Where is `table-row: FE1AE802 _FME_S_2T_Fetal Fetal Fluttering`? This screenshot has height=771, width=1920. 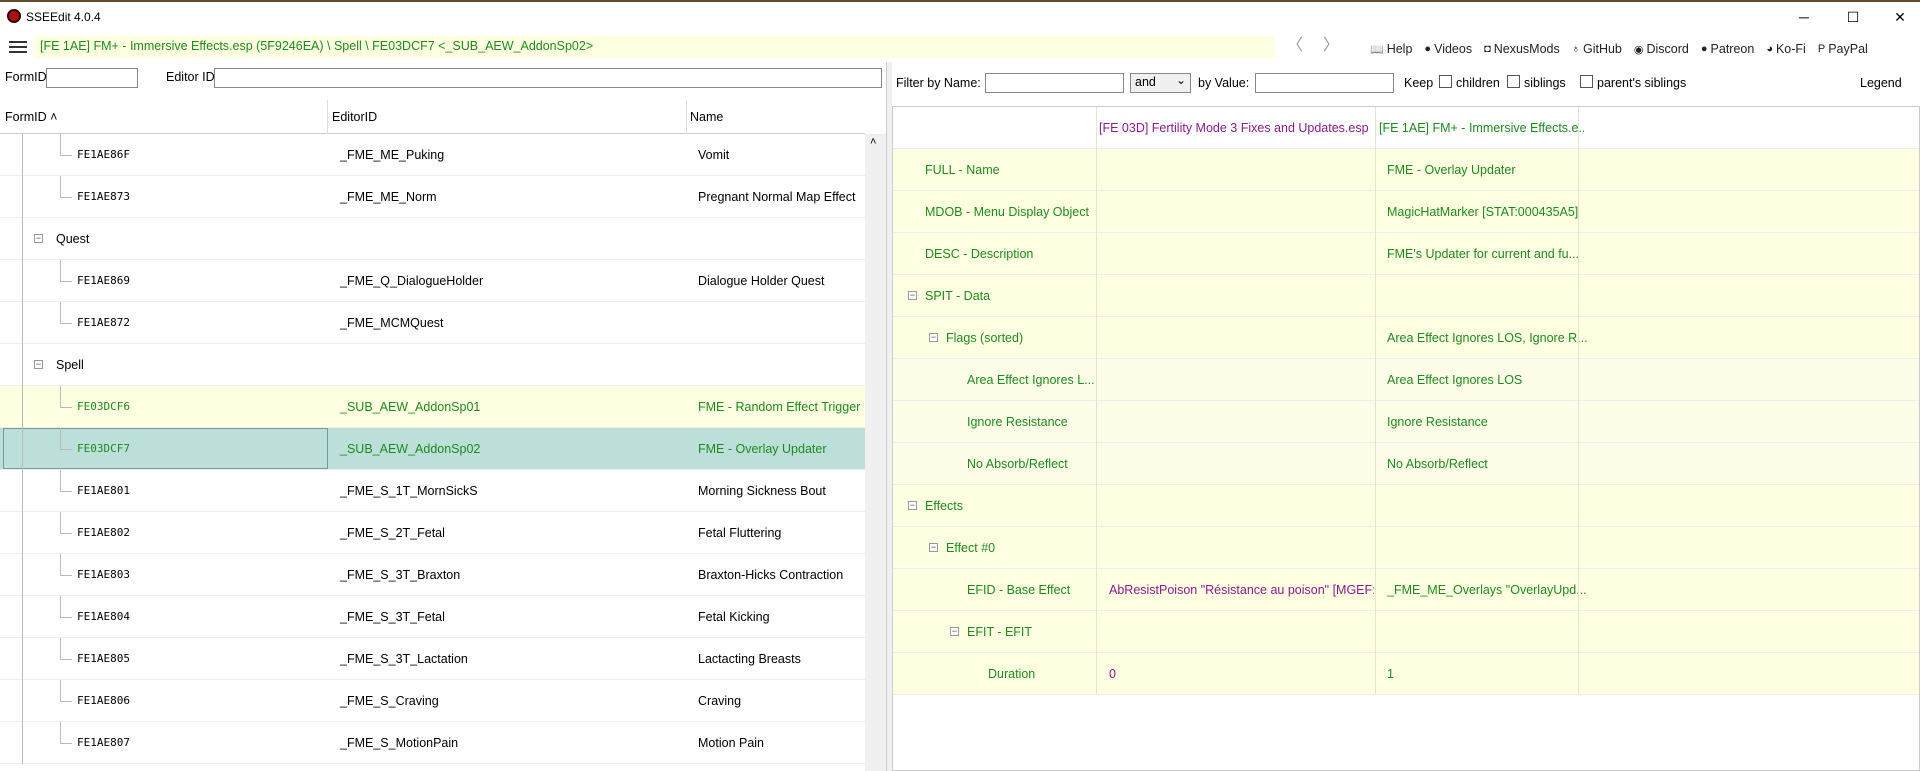 table-row: FE1AE802 _FME_S_2T_Fetal Fetal Fluttering is located at coordinates (432, 533).